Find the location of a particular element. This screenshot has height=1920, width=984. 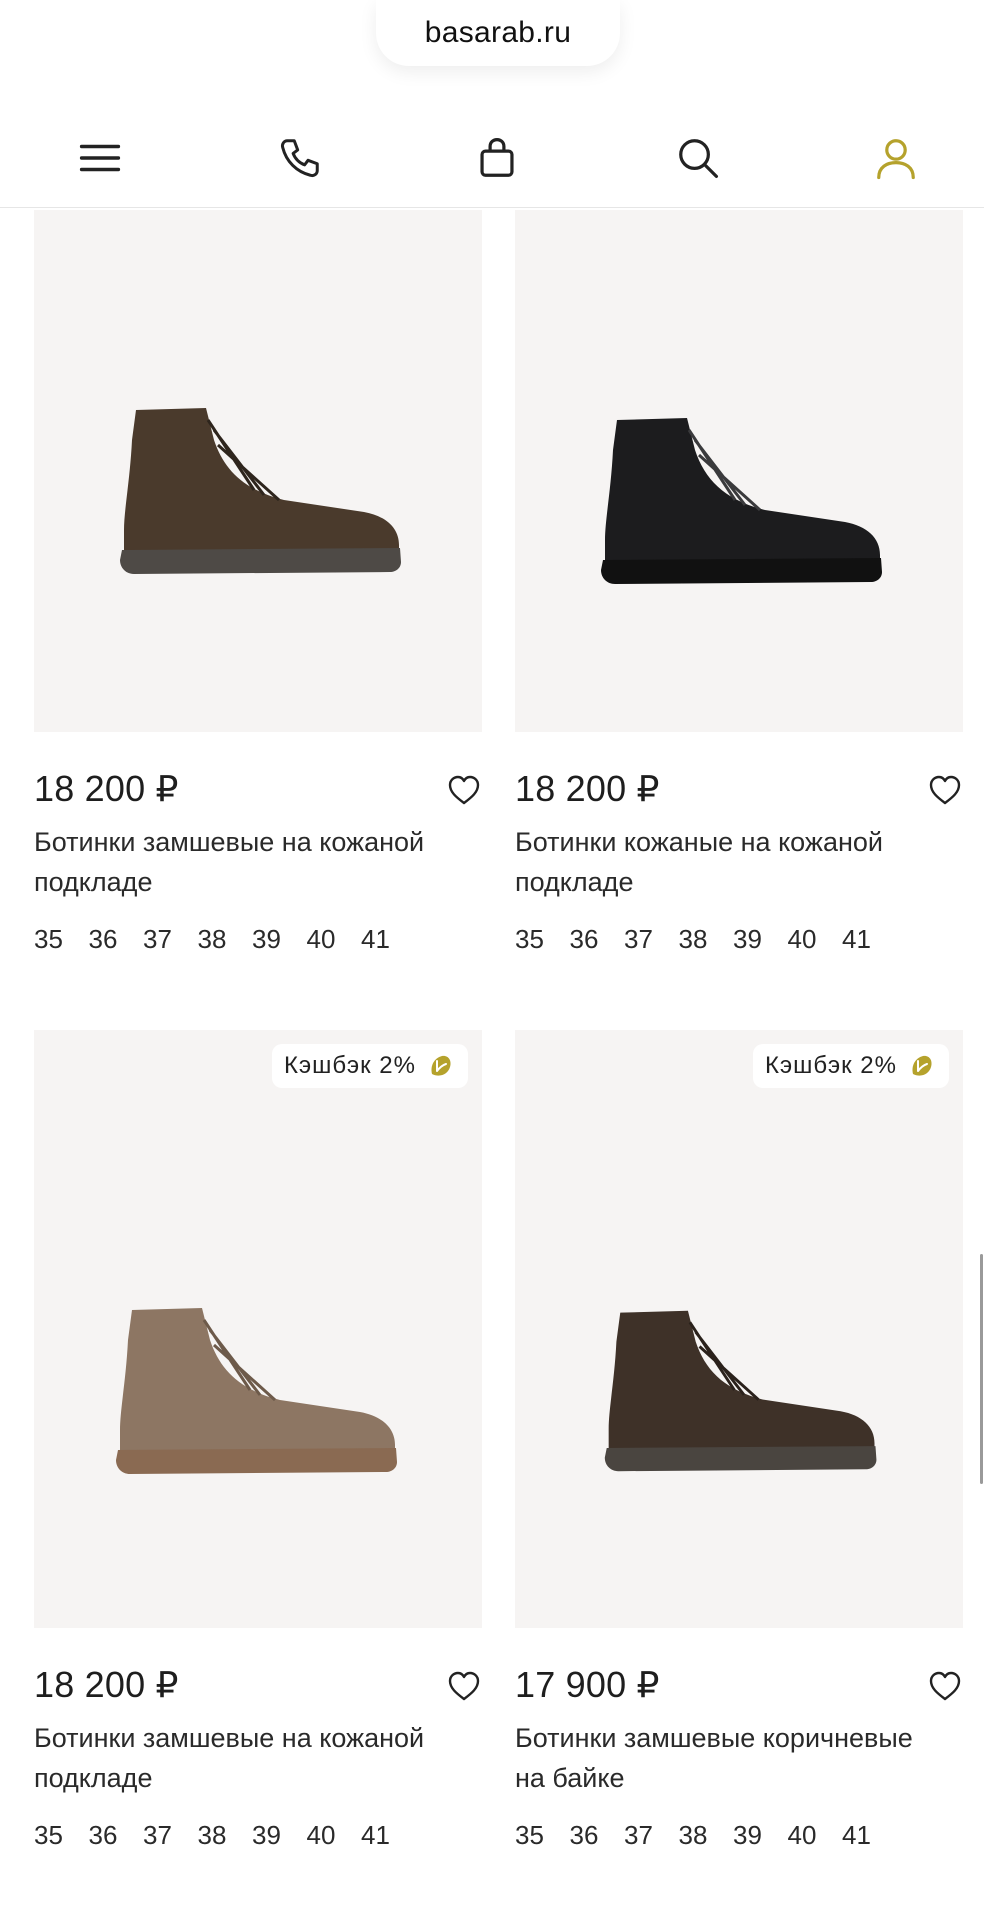

cart-button is located at coordinates (497, 158).